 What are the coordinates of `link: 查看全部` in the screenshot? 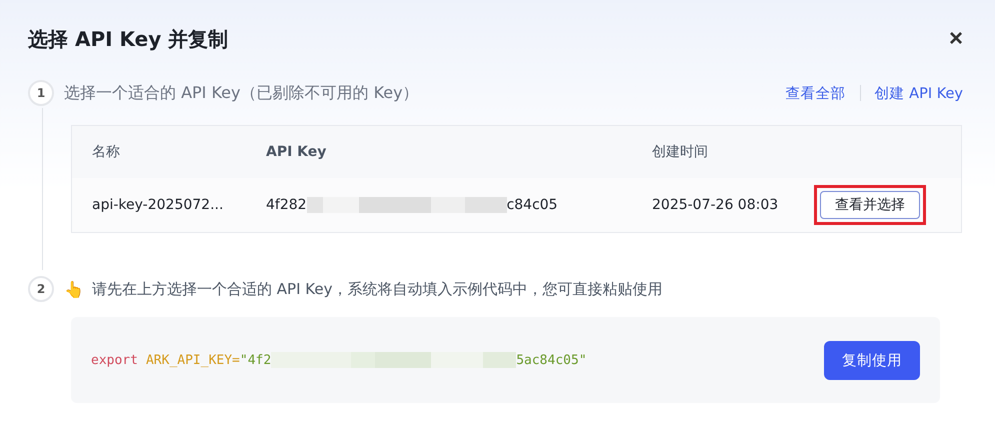 It's located at (816, 93).